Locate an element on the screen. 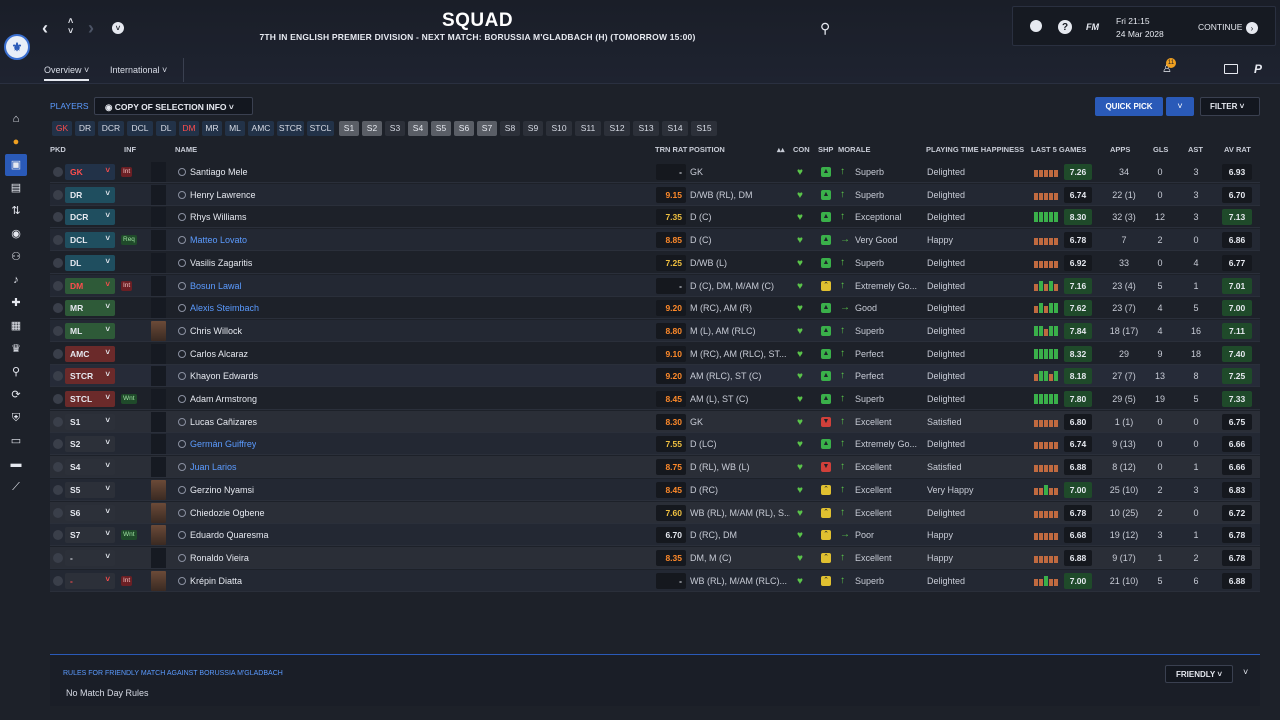  quick-pick-dropdown: ˅ is located at coordinates (1180, 106).